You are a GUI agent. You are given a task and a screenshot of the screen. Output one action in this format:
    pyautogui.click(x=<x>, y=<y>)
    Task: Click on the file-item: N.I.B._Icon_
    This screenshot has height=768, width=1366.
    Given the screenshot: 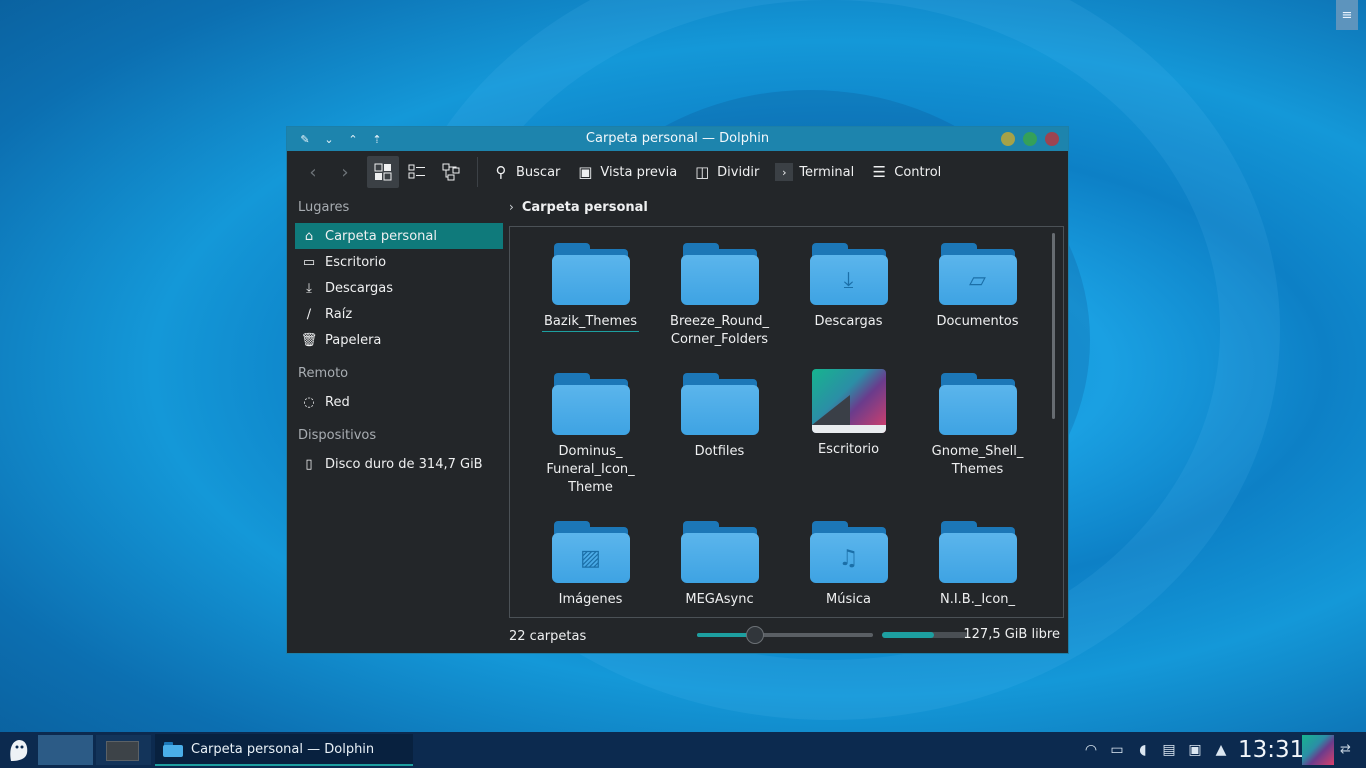 What is the action you would take?
    pyautogui.click(x=977, y=567)
    